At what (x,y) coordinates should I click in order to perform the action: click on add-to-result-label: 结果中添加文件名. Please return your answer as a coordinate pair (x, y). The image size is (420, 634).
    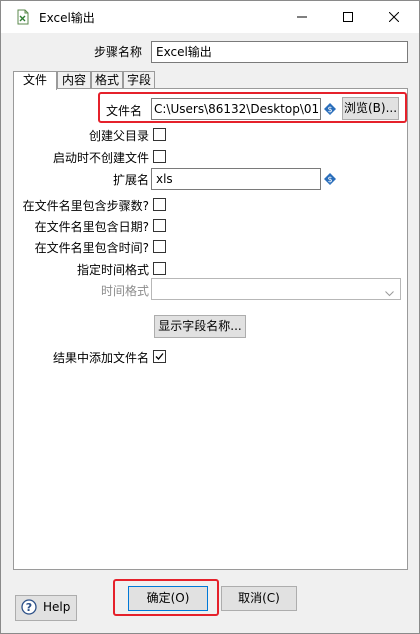
    Looking at the image, I should click on (100, 358).